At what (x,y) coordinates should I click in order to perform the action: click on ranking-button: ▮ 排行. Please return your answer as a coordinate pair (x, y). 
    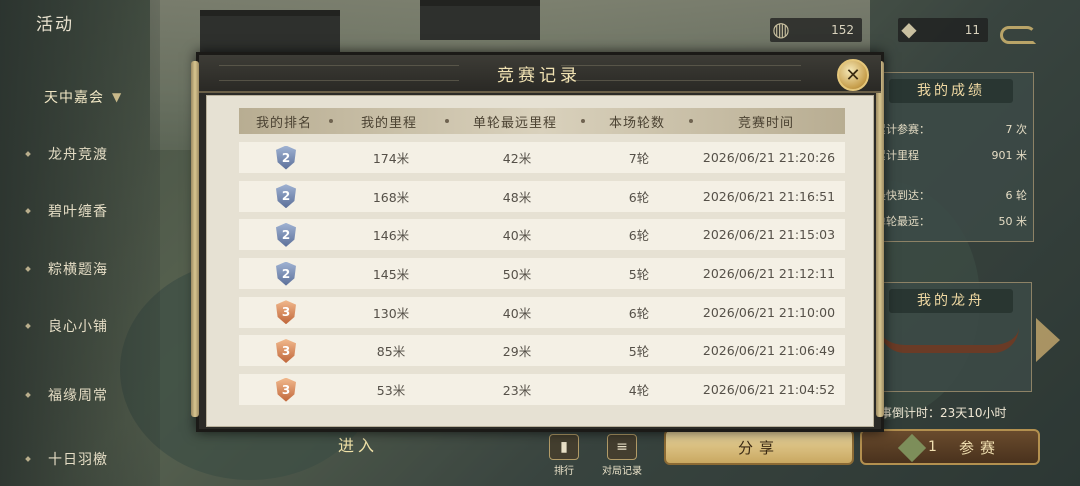
    Looking at the image, I should click on (564, 455).